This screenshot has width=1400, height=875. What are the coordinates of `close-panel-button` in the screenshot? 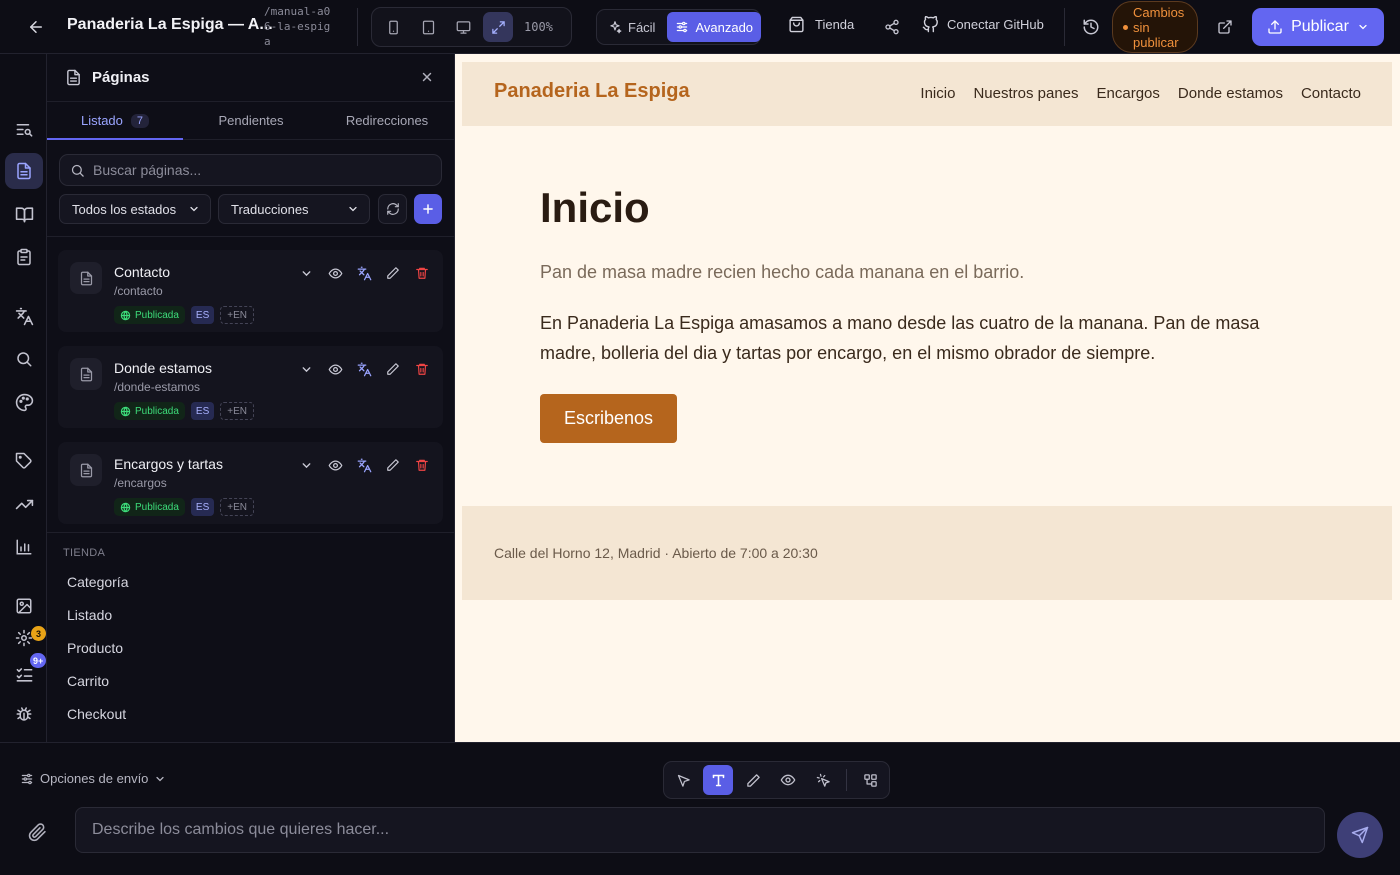 It's located at (427, 77).